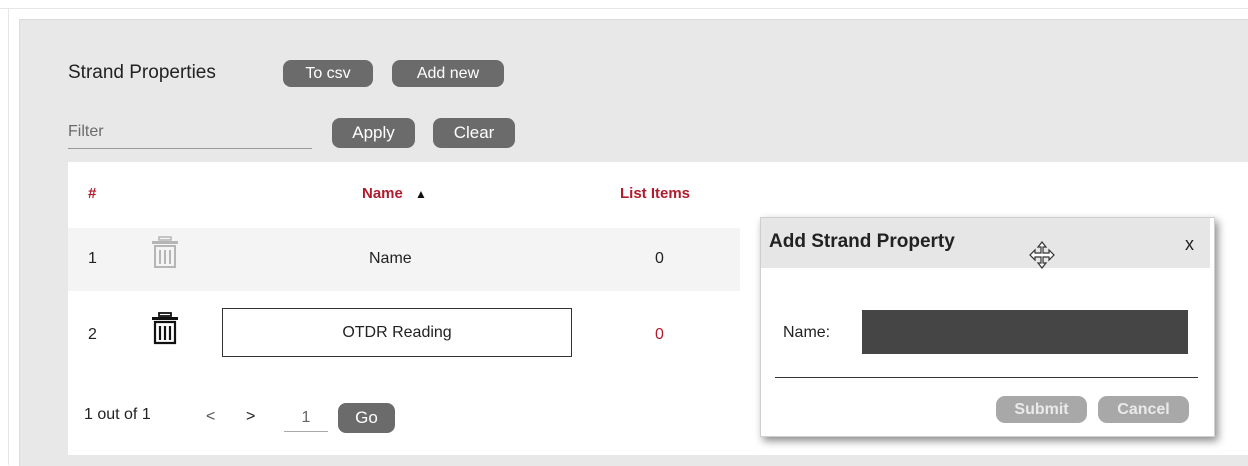 Image resolution: width=1248 pixels, height=466 pixels. I want to click on cancel-button: Cancel, so click(1143, 409).